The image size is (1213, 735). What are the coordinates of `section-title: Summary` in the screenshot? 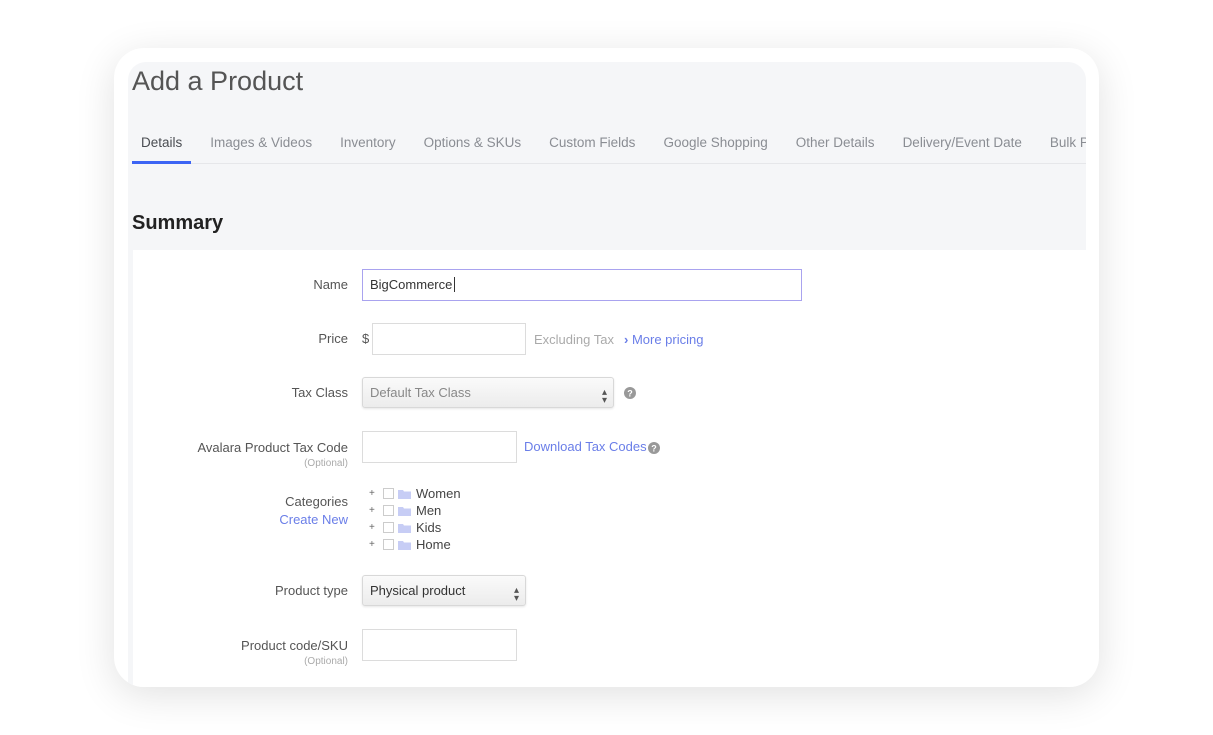 It's located at (178, 223).